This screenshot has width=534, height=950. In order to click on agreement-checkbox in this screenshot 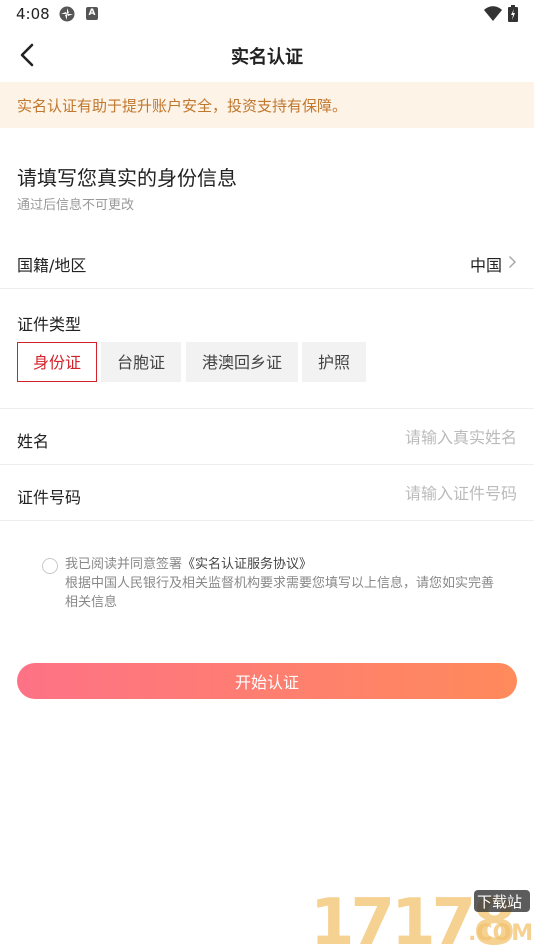, I will do `click(50, 566)`.